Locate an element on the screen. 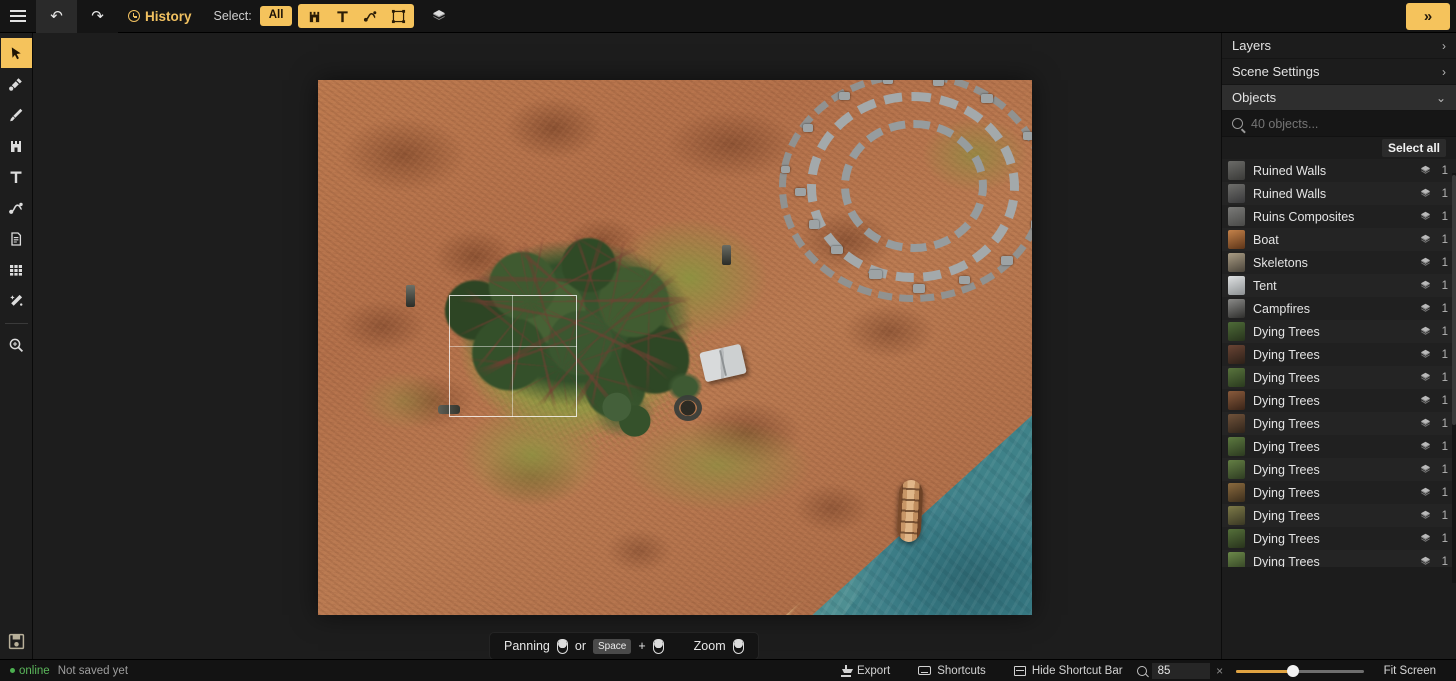  zoom-value-input is located at coordinates (1180, 670).